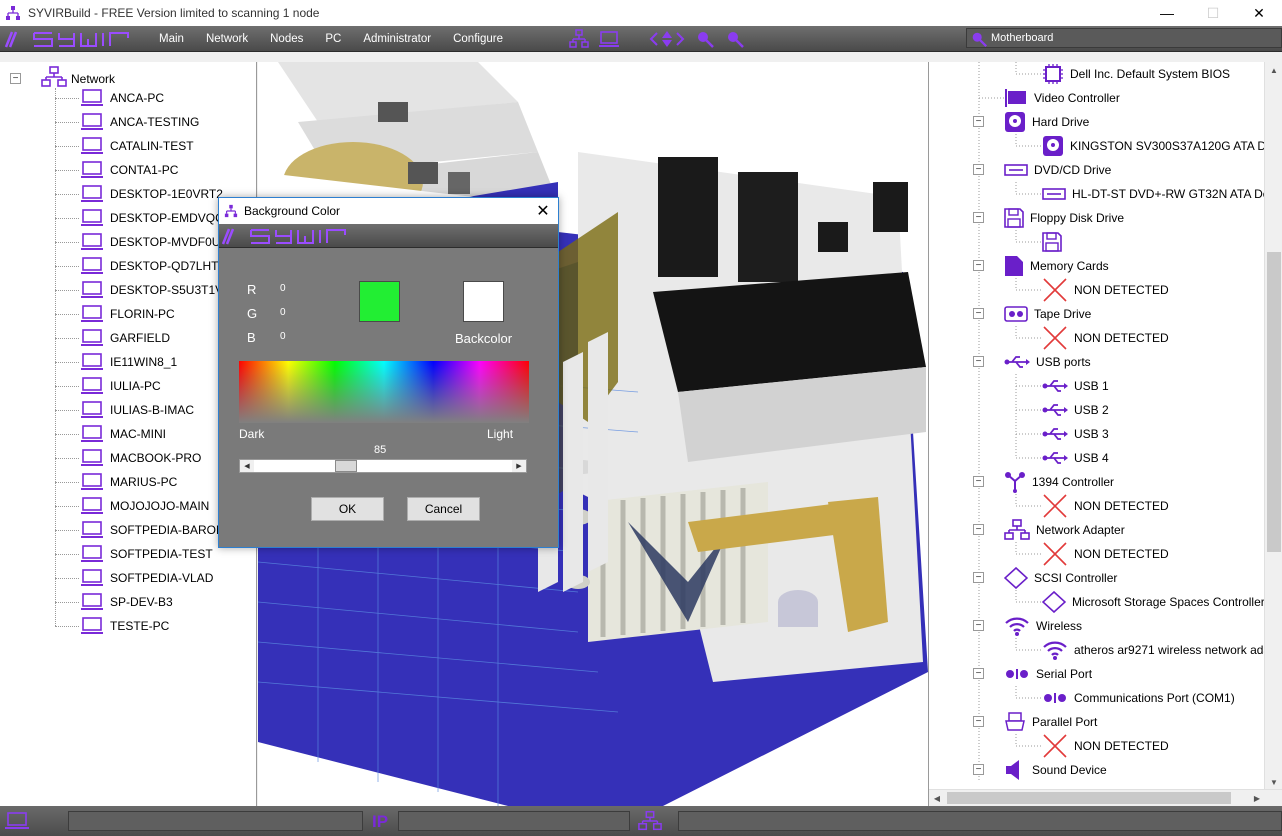 The image size is (1282, 836). Describe the element at coordinates (1213, 13) in the screenshot. I see `maximize-button: ☐` at that location.